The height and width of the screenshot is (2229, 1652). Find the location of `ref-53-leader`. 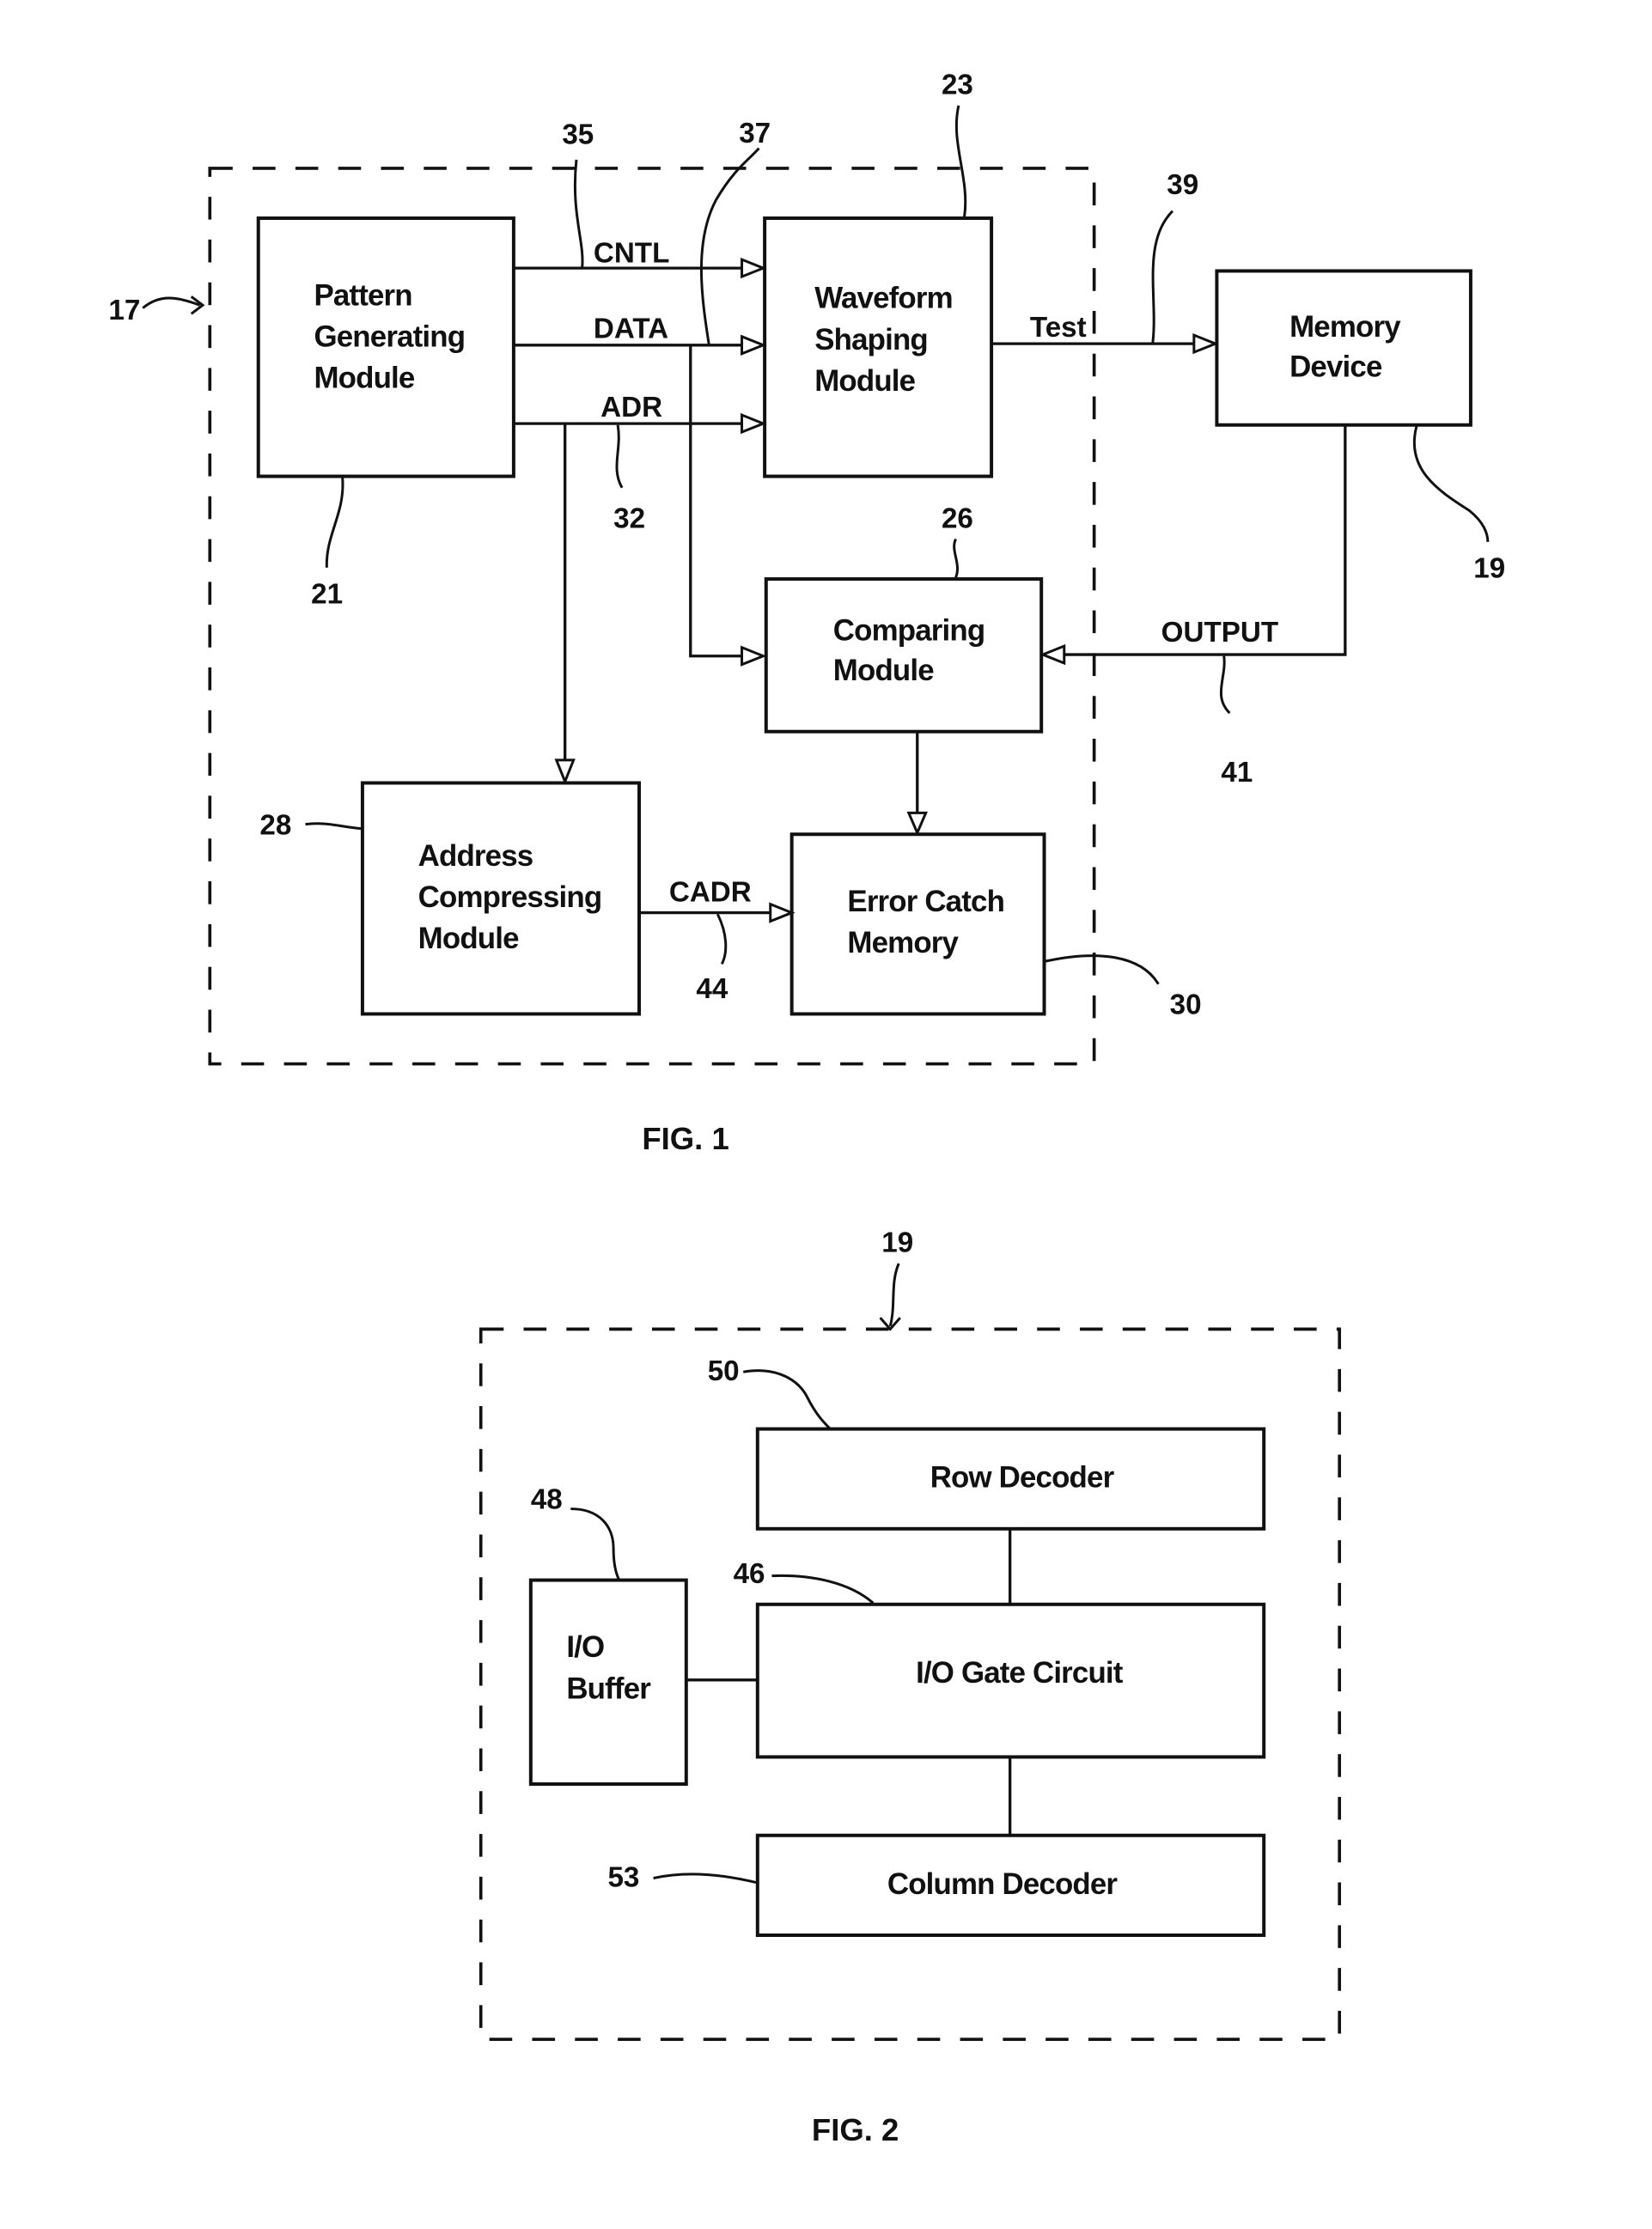

ref-53-leader is located at coordinates (705, 1879).